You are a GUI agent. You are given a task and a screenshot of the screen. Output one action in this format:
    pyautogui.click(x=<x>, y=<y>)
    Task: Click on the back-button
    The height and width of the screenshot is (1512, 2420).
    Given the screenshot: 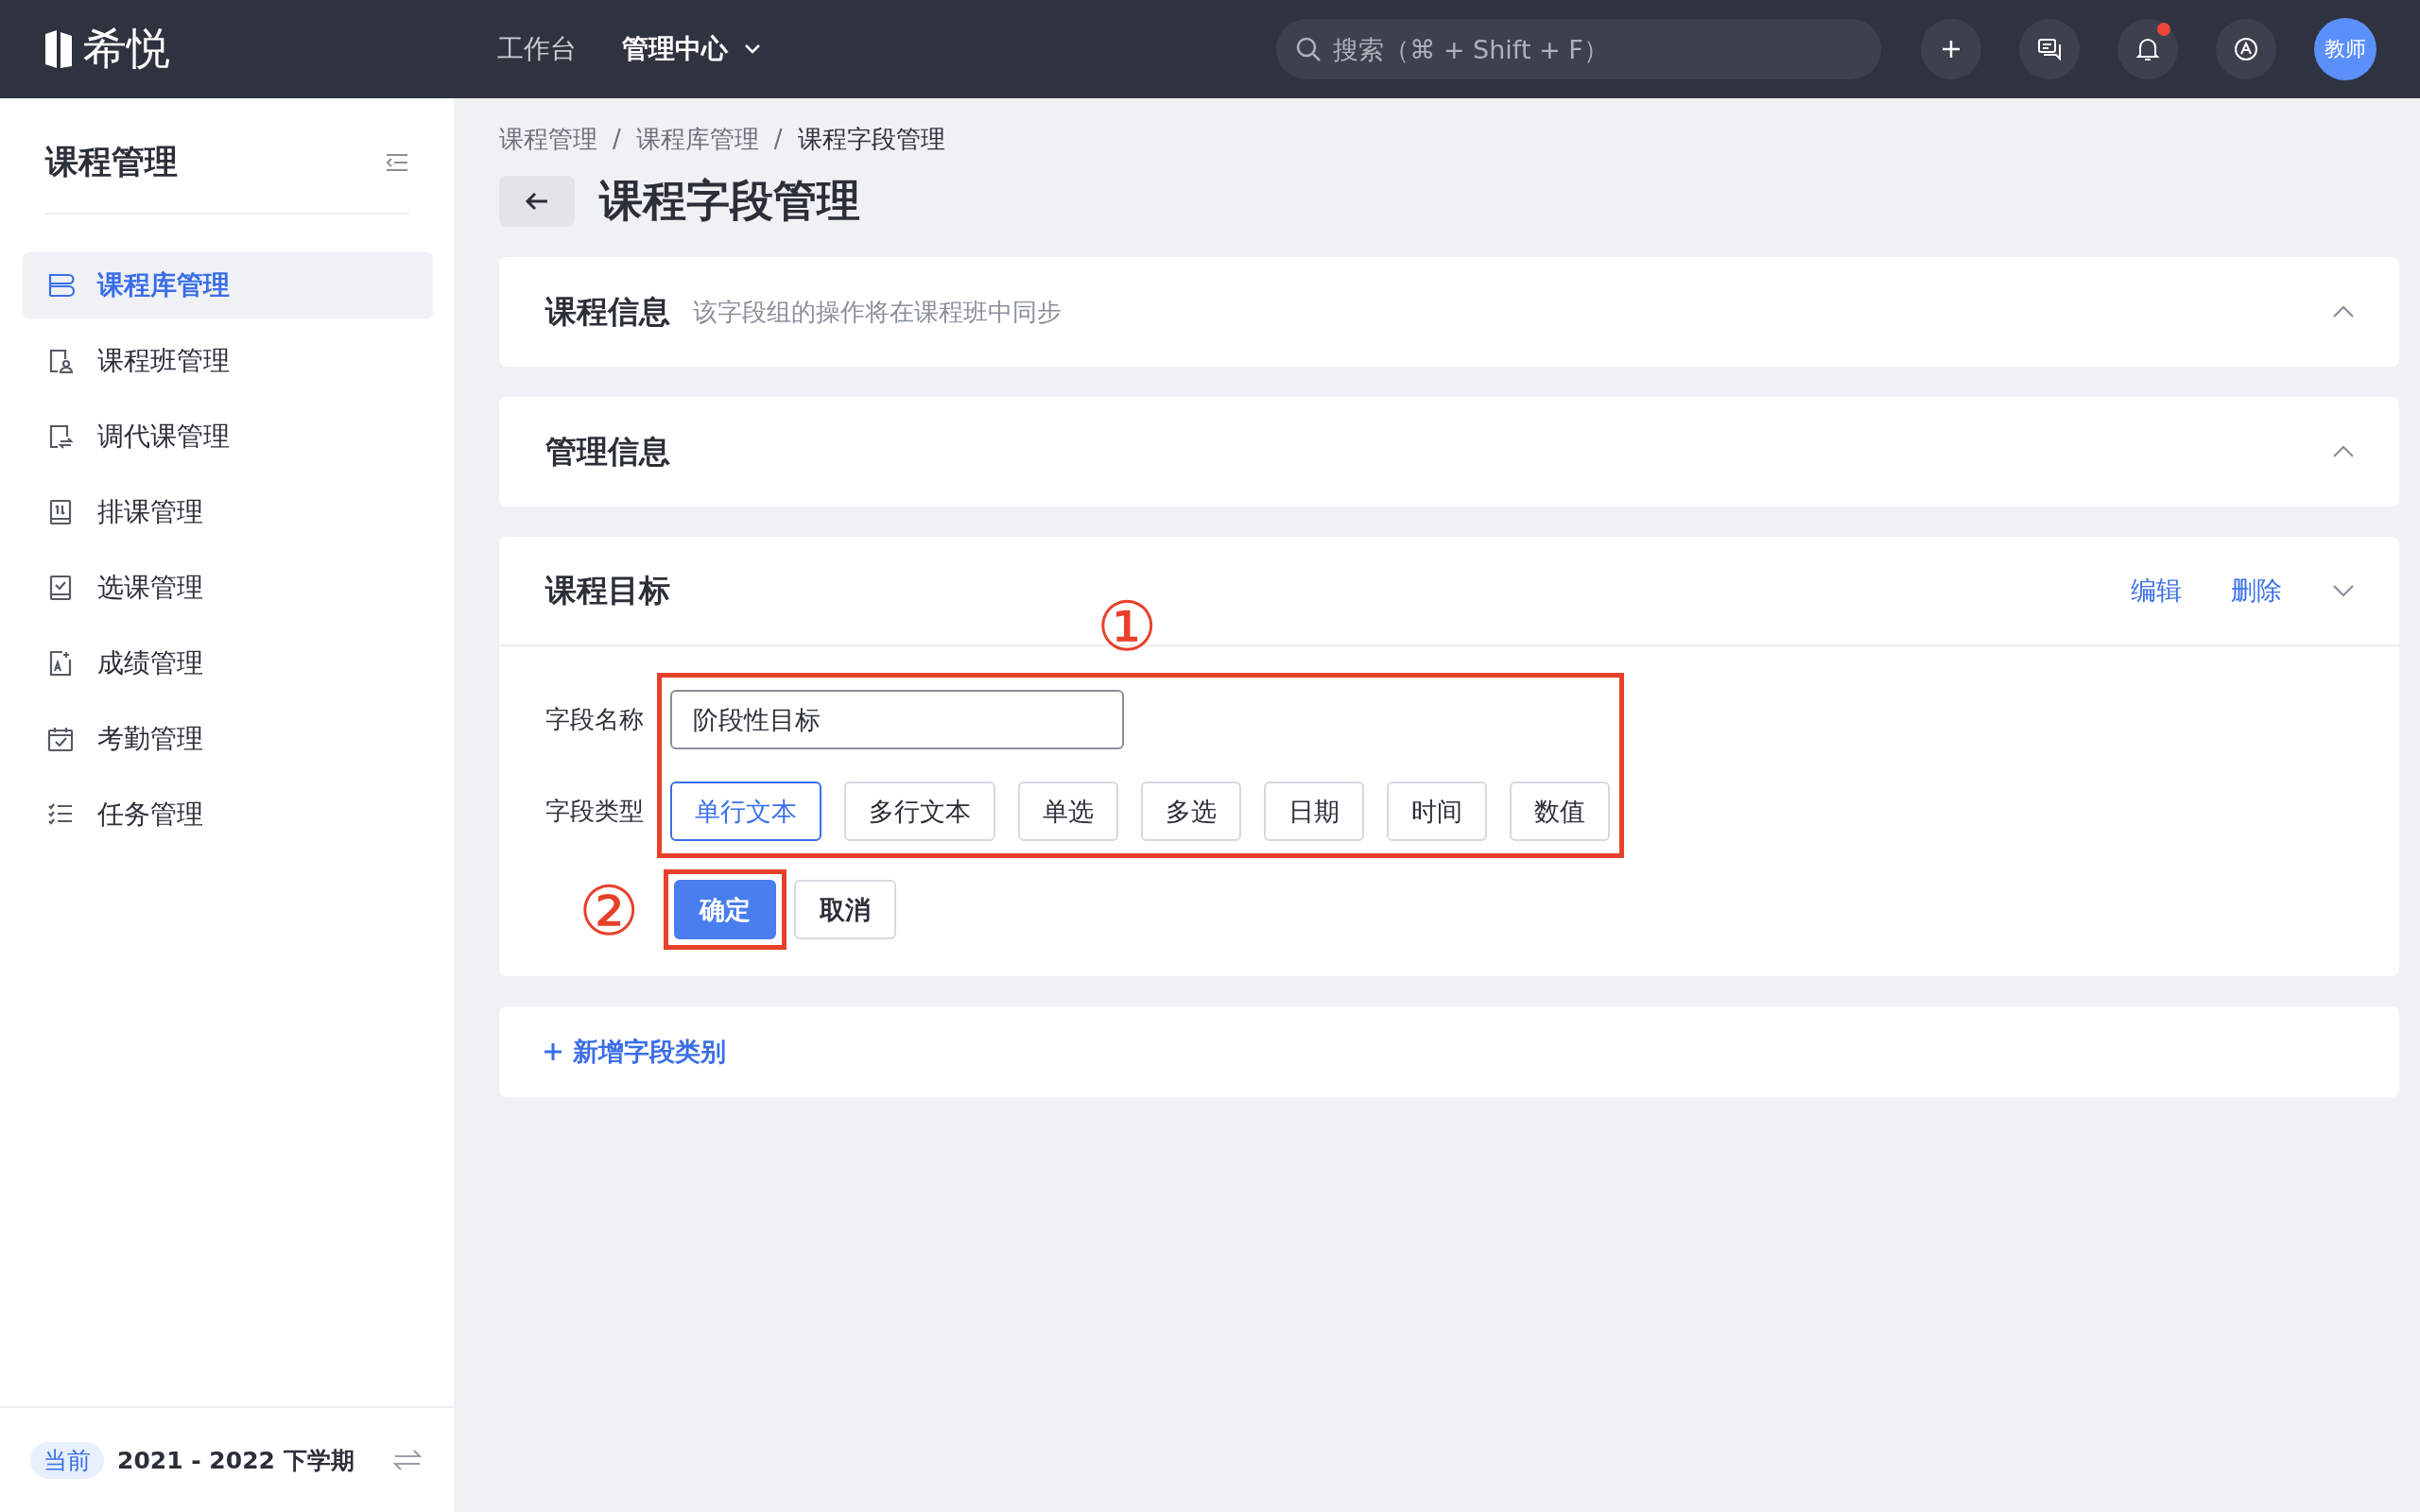 What is the action you would take?
    pyautogui.click(x=537, y=201)
    